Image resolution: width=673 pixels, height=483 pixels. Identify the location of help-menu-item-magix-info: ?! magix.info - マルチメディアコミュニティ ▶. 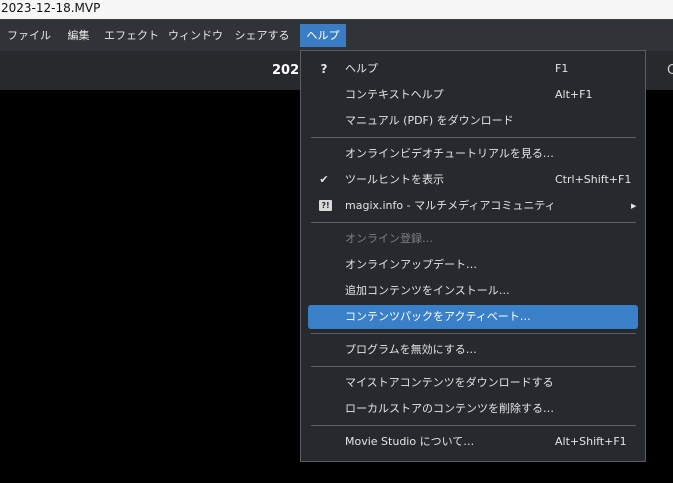
(473, 206).